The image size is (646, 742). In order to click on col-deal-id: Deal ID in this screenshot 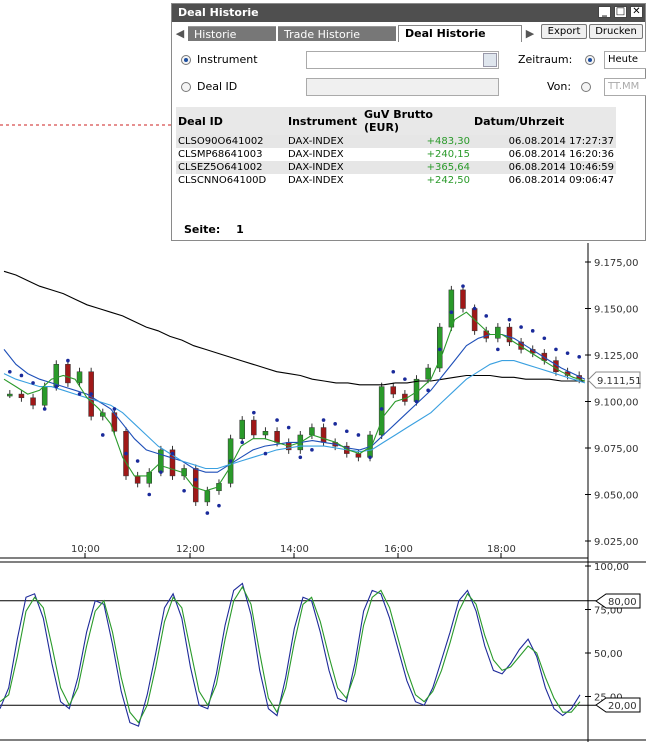, I will do `click(231, 121)`.